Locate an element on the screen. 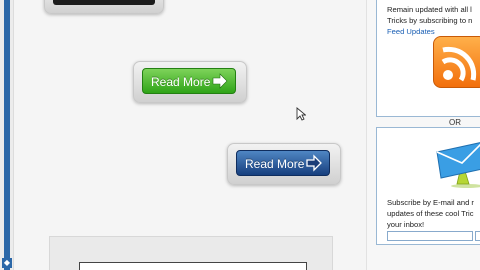  email-input is located at coordinates (430, 236).